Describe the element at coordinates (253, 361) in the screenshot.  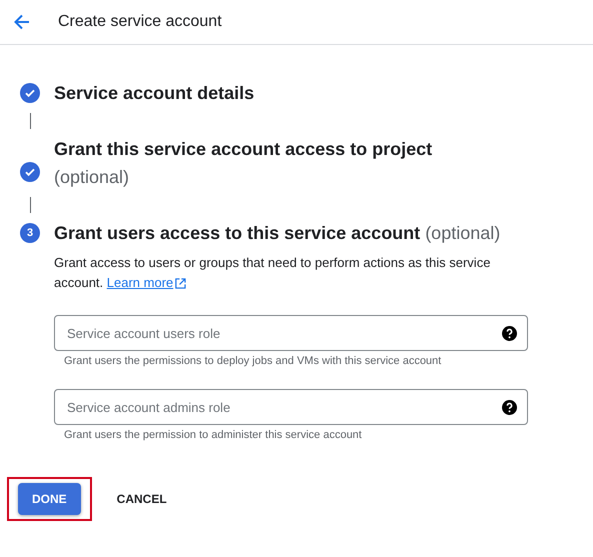
I see `field-hint: Grant users the permissions to deploy jobs and VMs with this service account` at that location.